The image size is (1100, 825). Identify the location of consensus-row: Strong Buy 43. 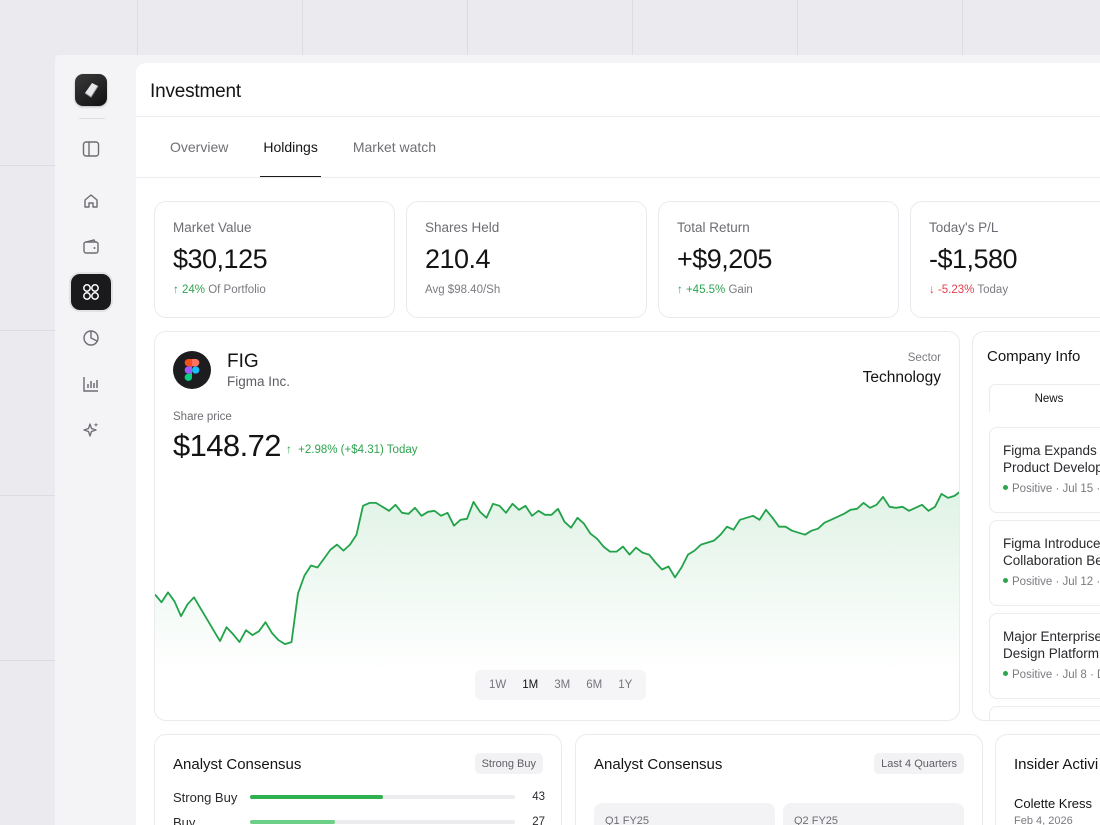
(359, 797).